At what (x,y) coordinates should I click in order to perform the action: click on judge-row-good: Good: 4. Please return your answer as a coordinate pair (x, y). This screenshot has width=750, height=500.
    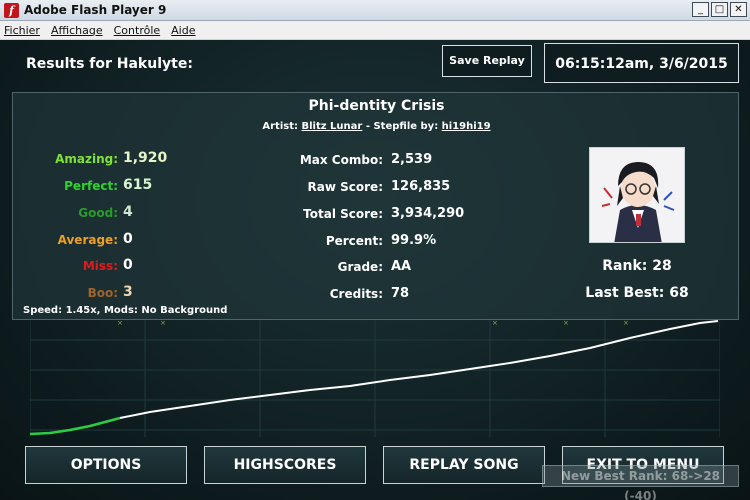
    Looking at the image, I should click on (118, 215).